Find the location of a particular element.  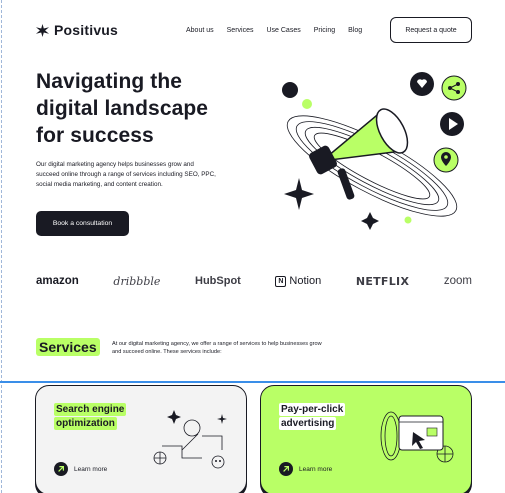

nav-pricing: Pricing is located at coordinates (324, 30).